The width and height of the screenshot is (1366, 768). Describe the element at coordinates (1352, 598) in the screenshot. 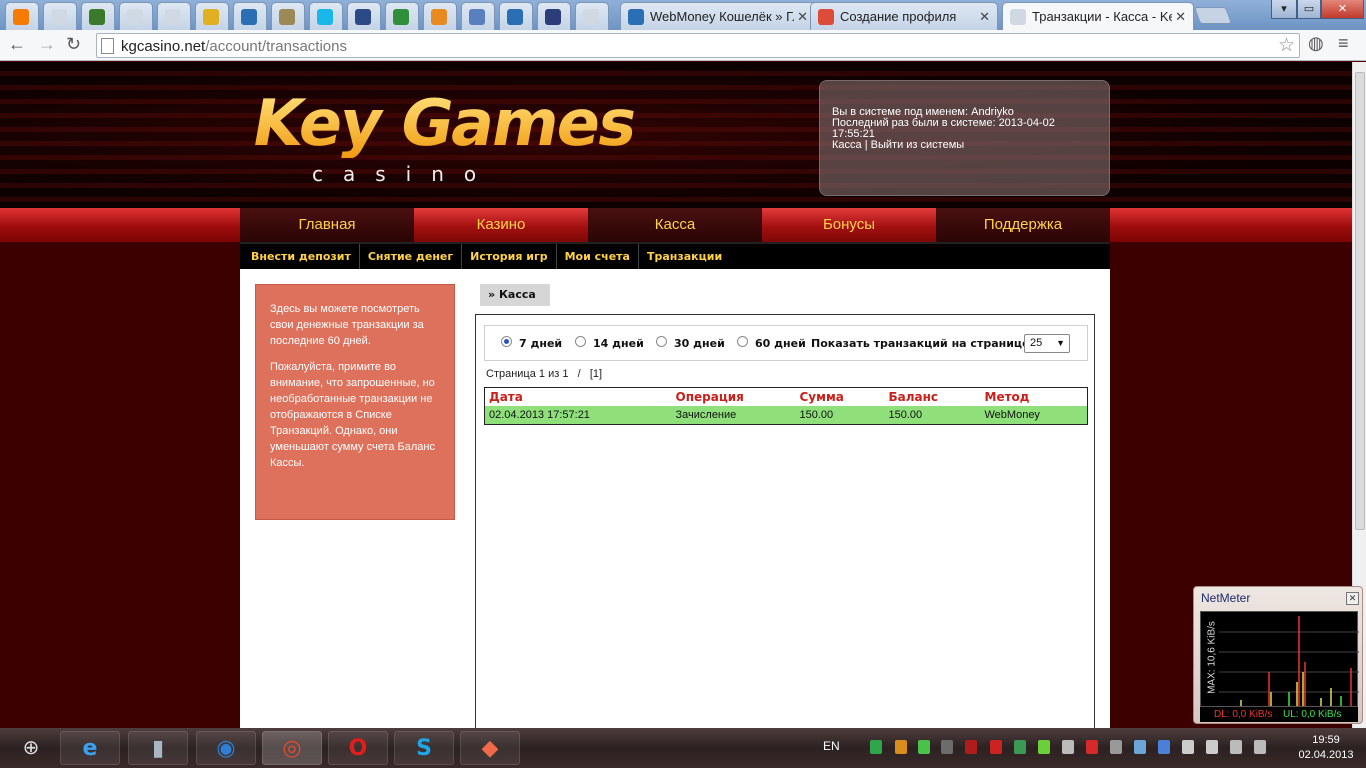

I see `netmeter-close-icon: ✕` at that location.